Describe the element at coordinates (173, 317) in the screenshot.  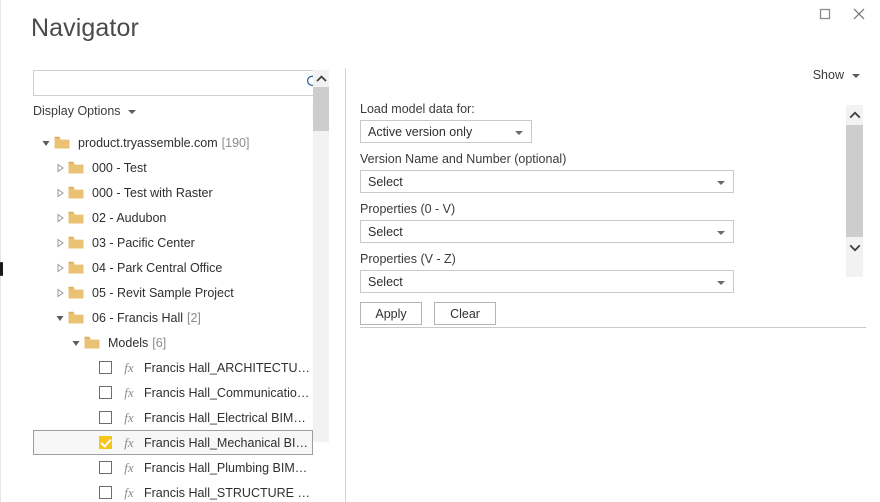
I see `tree-row: 06 - Francis Hall [2]` at that location.